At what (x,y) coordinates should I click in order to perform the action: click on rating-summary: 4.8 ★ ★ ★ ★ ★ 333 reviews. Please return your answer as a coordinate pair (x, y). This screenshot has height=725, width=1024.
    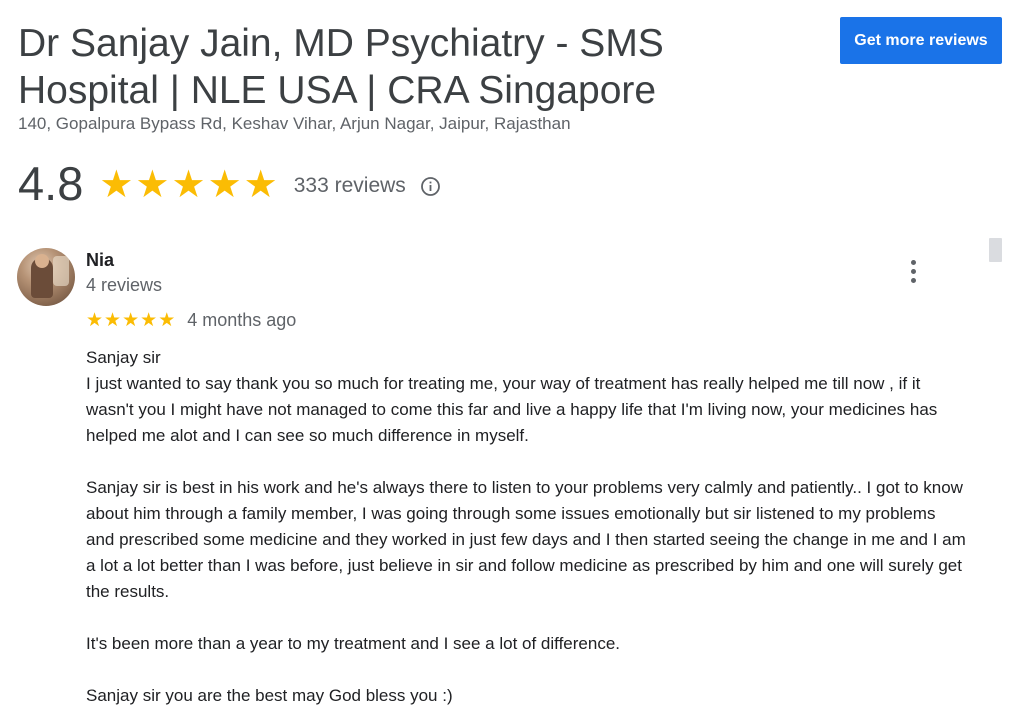
    Looking at the image, I should click on (229, 184).